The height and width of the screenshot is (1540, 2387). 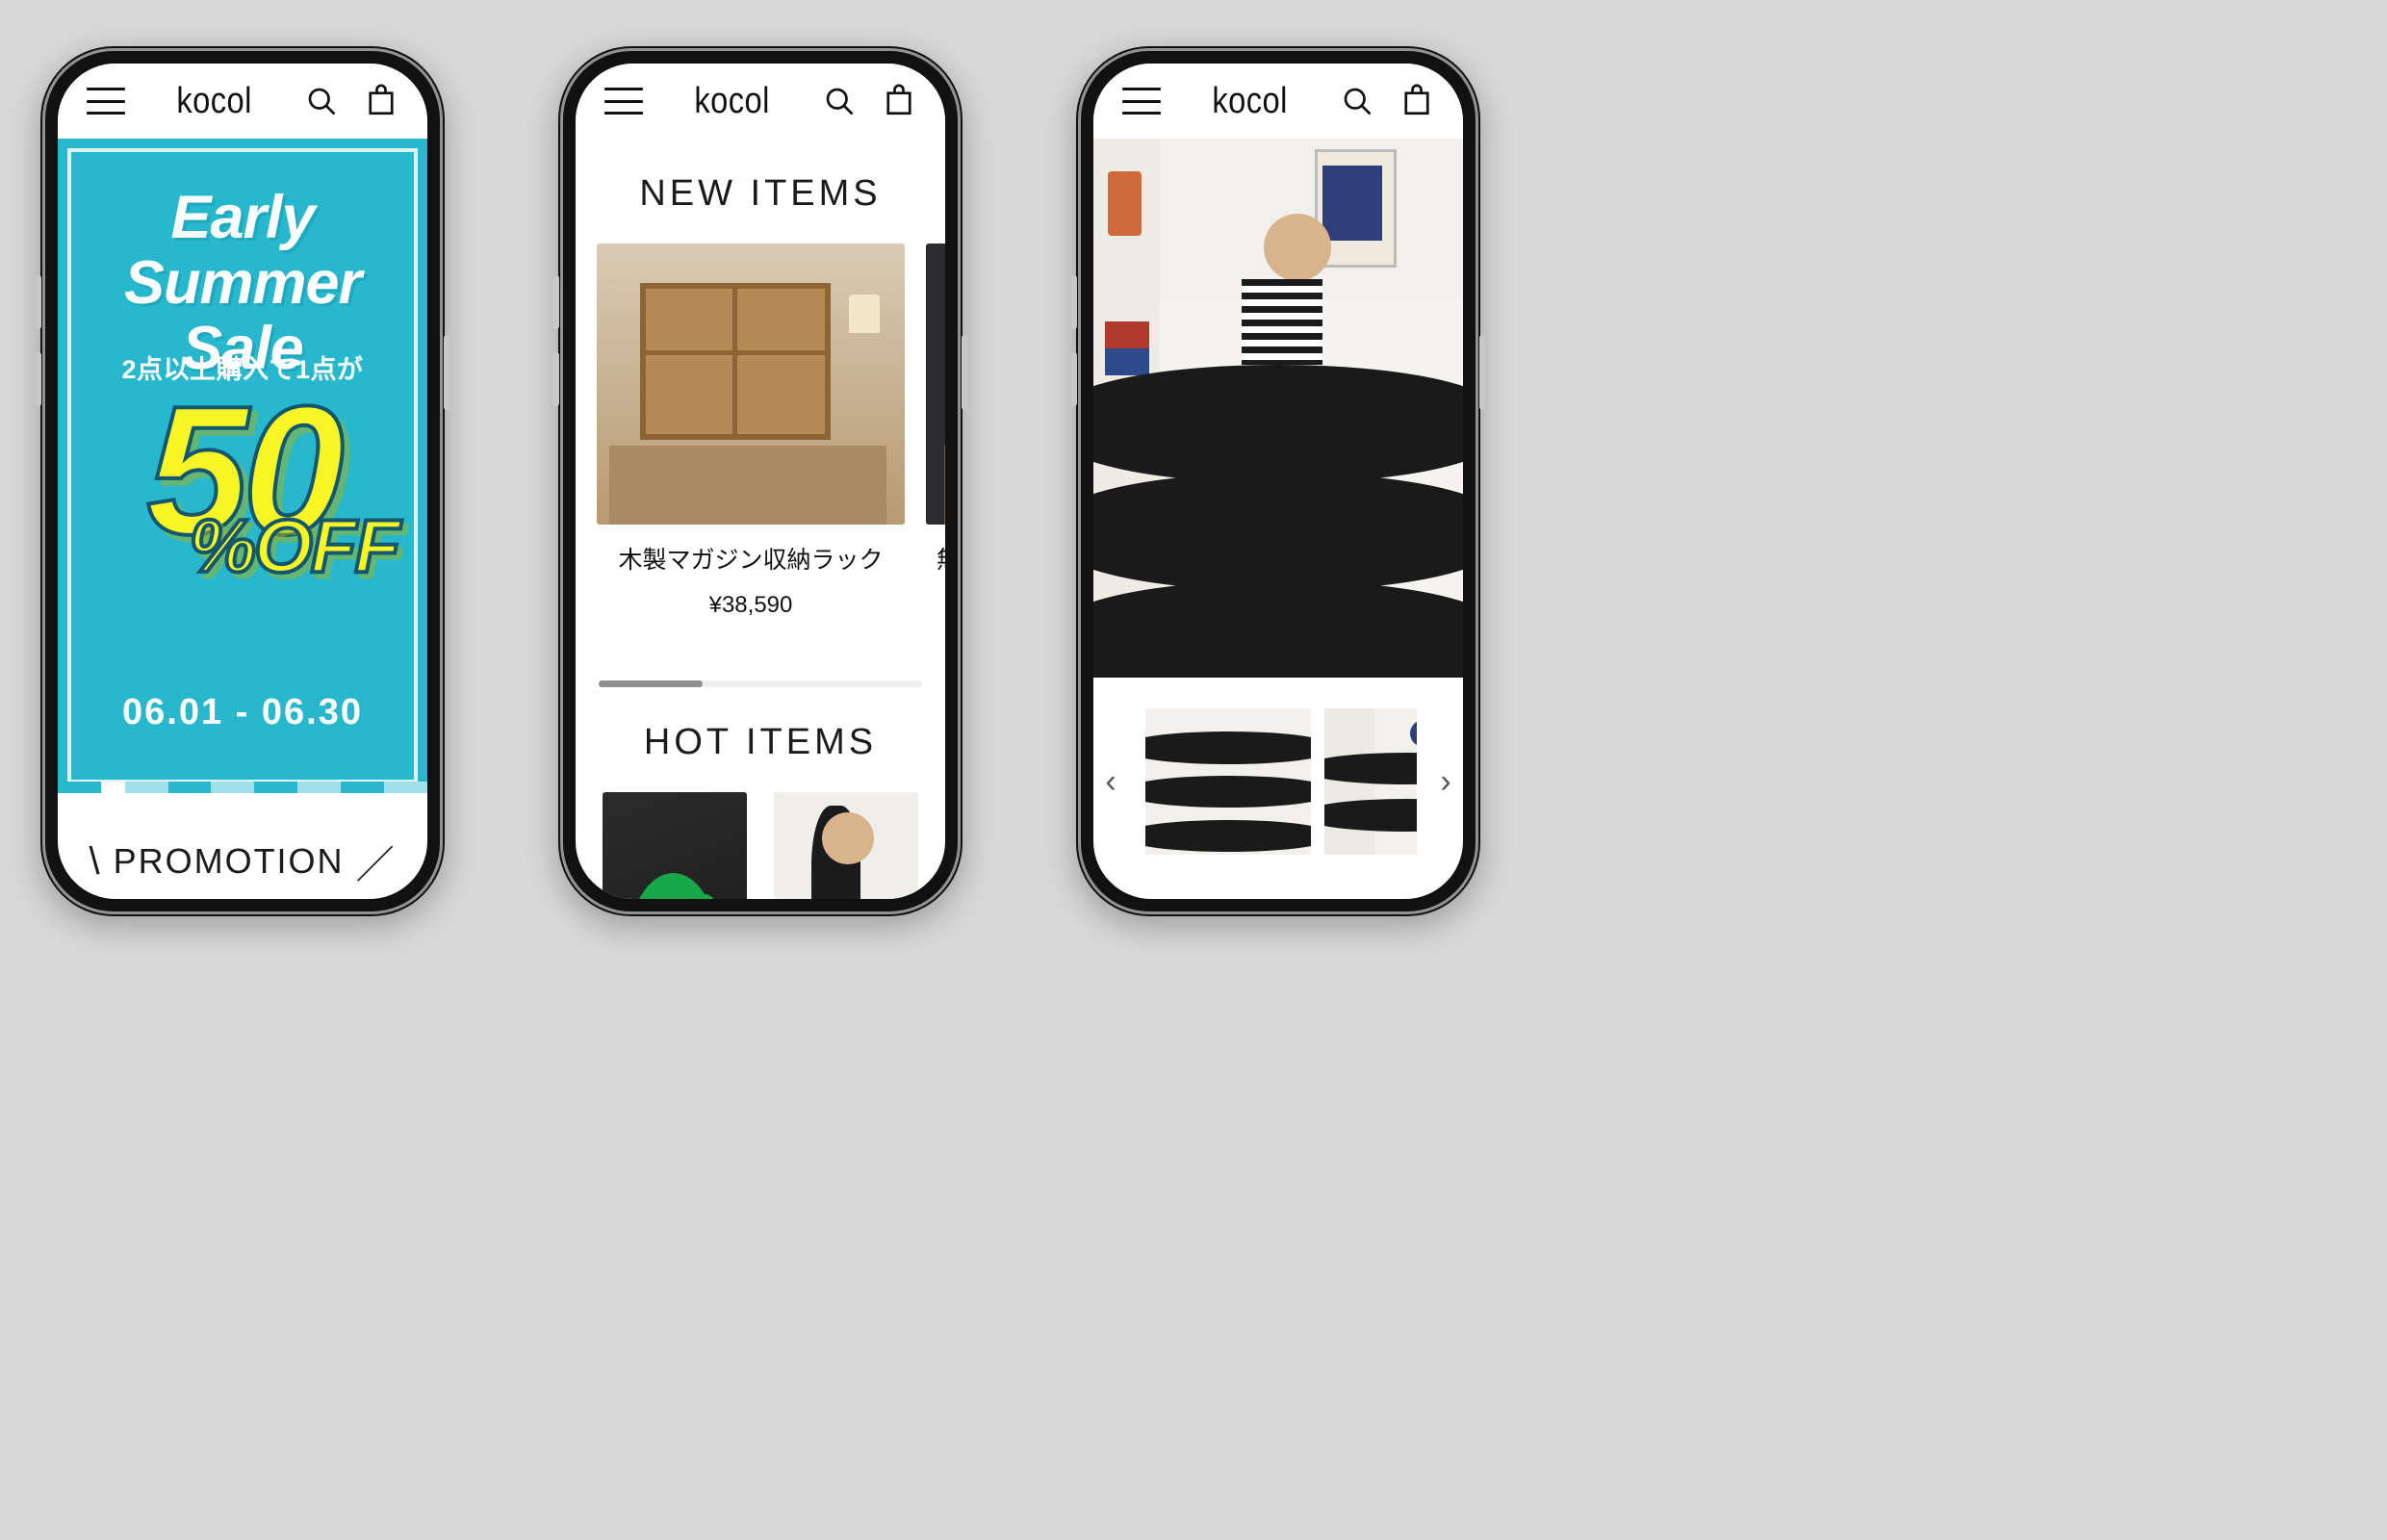 I want to click on phone-screen-product-detail: kocol ‹ ›, so click(x=1278, y=481).